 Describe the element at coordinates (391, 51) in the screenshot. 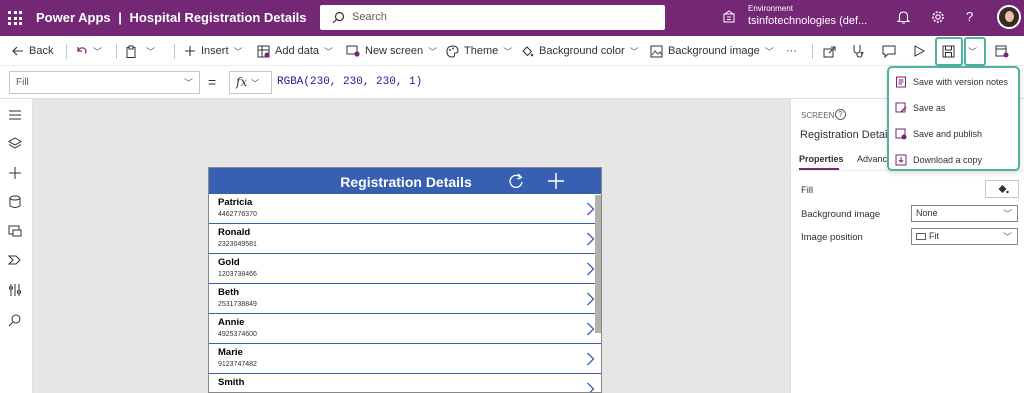

I see `new-screen-button: New screen ﹀` at that location.